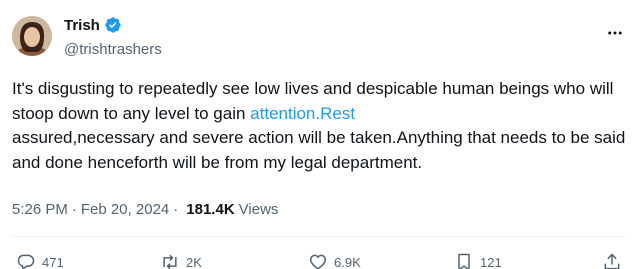  What do you see at coordinates (464, 261) in the screenshot?
I see `bookmark-icon` at bounding box center [464, 261].